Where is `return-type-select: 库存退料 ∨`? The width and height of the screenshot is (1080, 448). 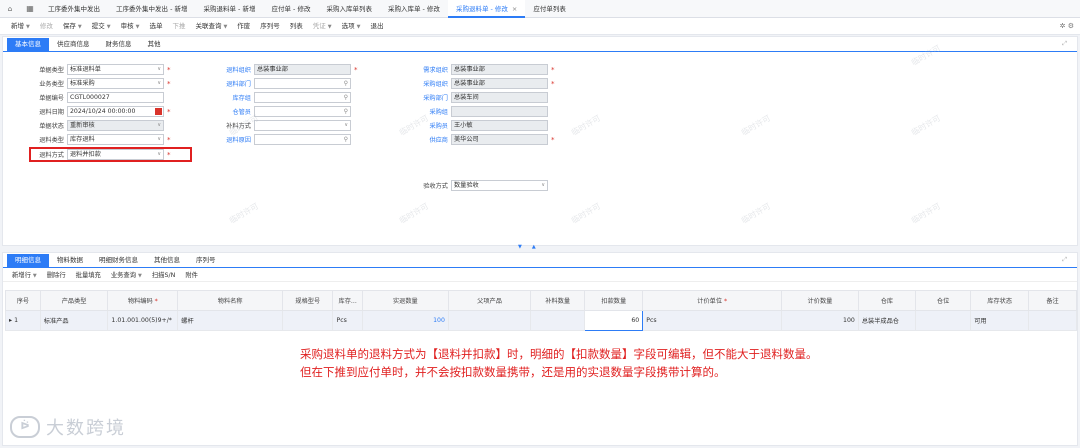
return-type-select: 库存退料 ∨ is located at coordinates (115, 139).